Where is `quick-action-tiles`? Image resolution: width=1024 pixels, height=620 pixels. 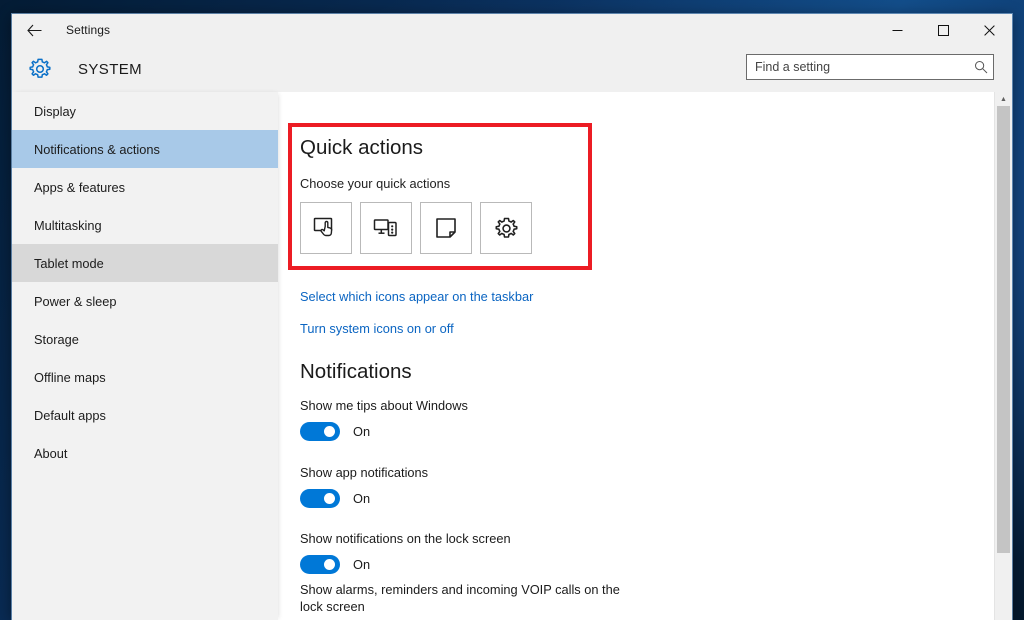
quick-action-tiles is located at coordinates (416, 228).